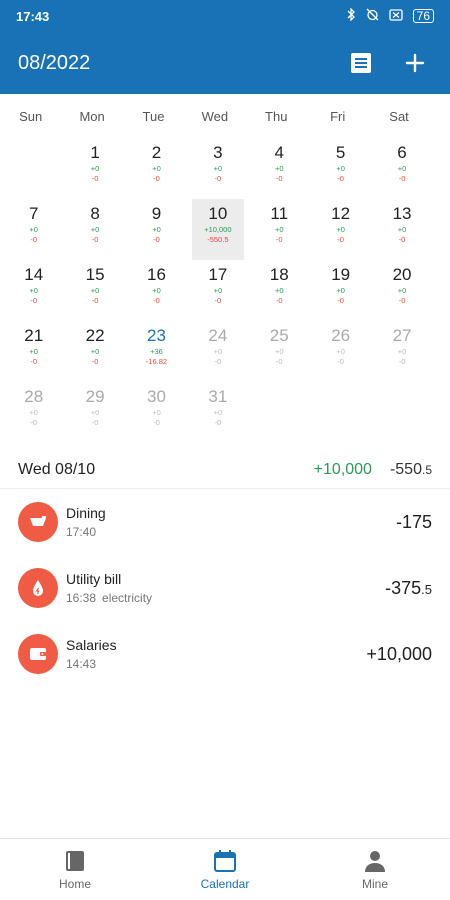 The width and height of the screenshot is (450, 900). I want to click on wallet-icon, so click(38, 654).